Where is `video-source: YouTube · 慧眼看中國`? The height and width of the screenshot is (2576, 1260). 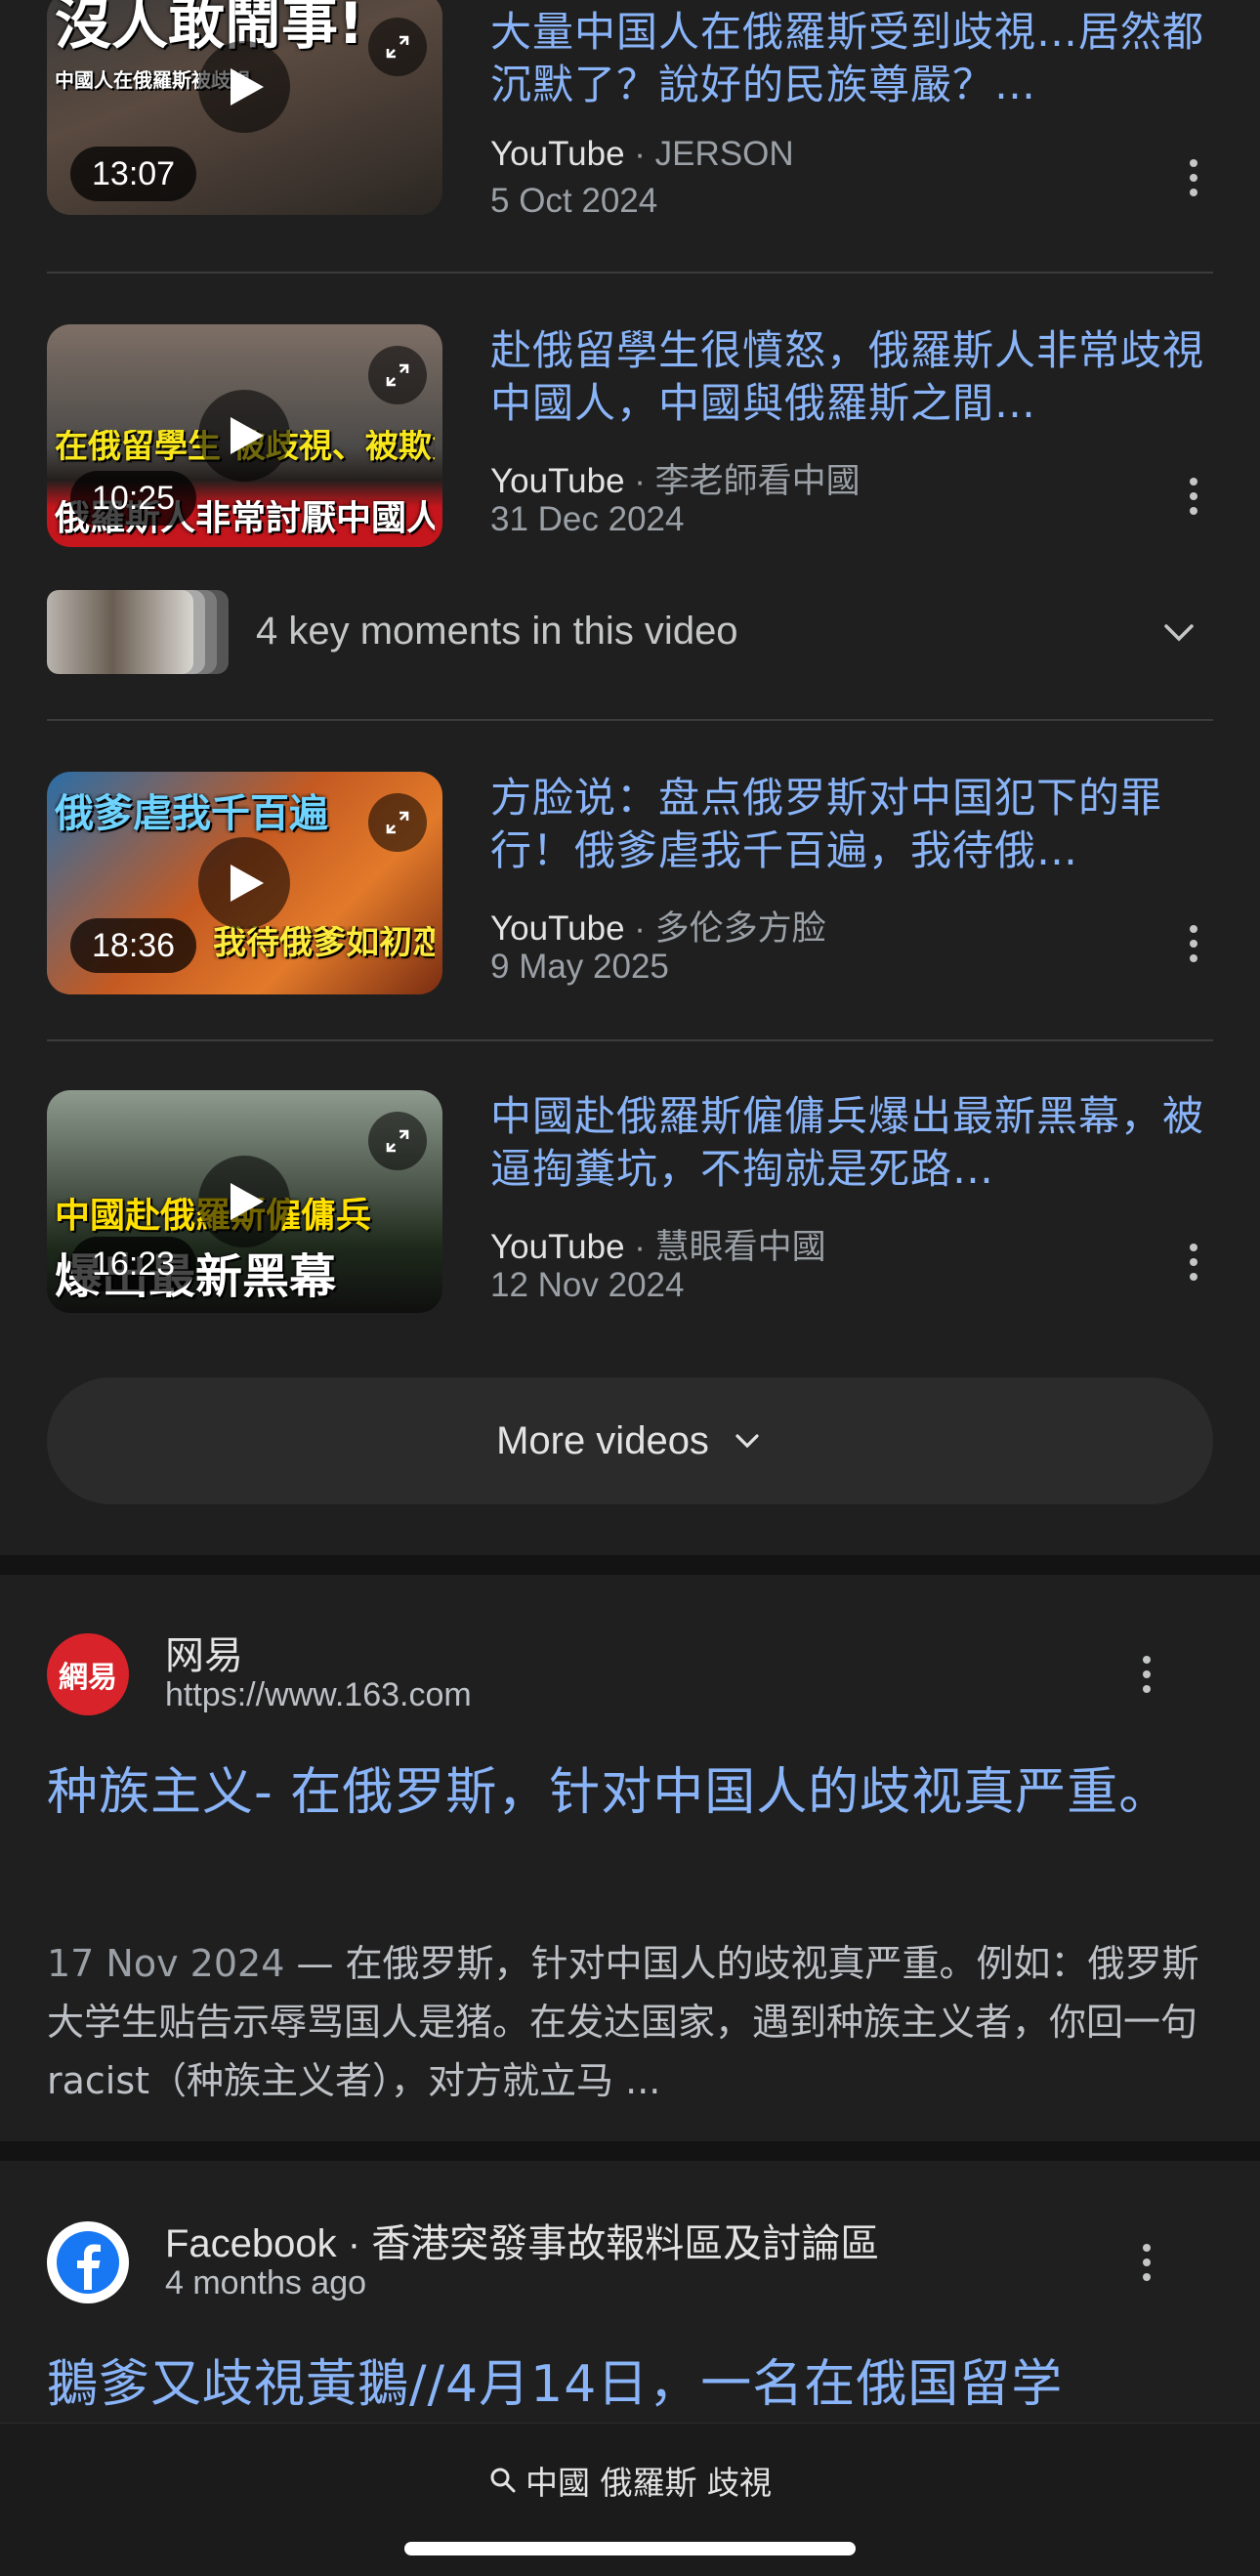
video-source: YouTube · 慧眼看中國 is located at coordinates (832, 1244).